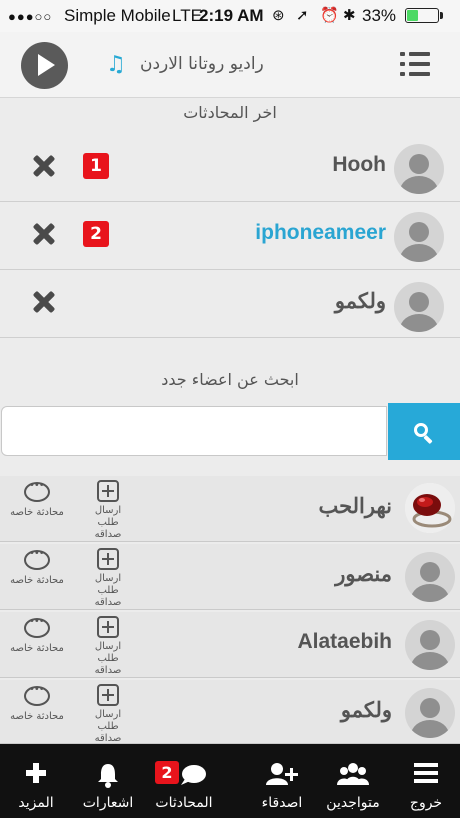  I want to click on member-name: نهرالحب, so click(355, 506).